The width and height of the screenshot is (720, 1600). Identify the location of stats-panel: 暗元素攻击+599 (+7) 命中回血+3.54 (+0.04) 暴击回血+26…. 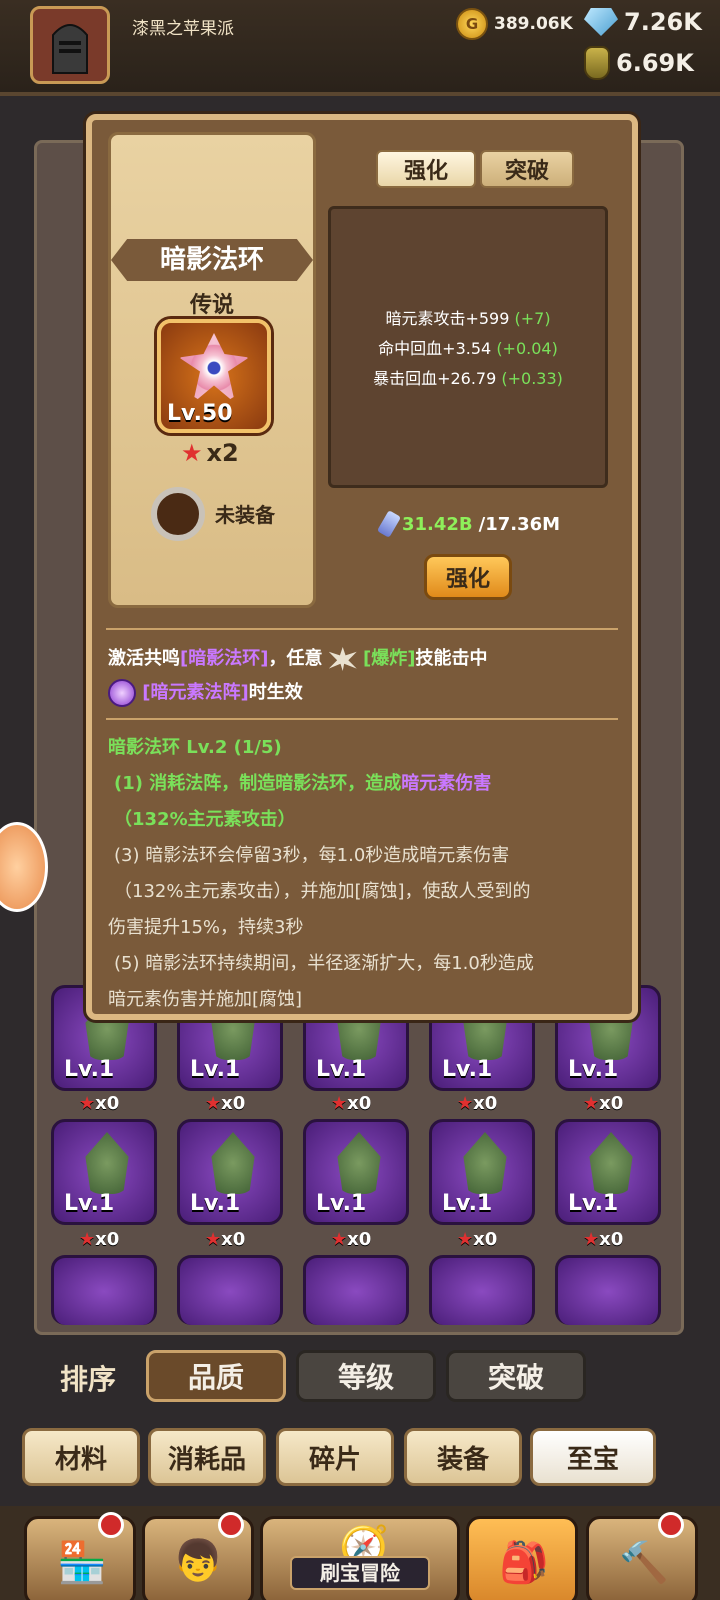
(468, 347).